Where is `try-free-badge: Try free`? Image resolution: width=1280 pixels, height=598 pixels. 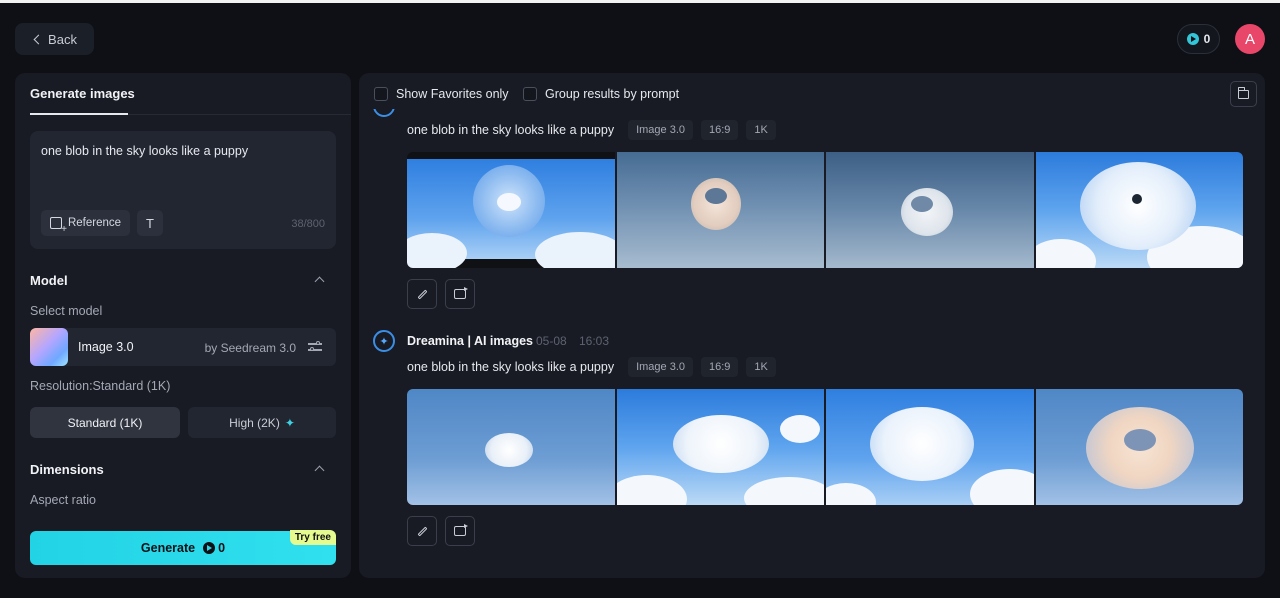
try-free-badge: Try free is located at coordinates (312, 537).